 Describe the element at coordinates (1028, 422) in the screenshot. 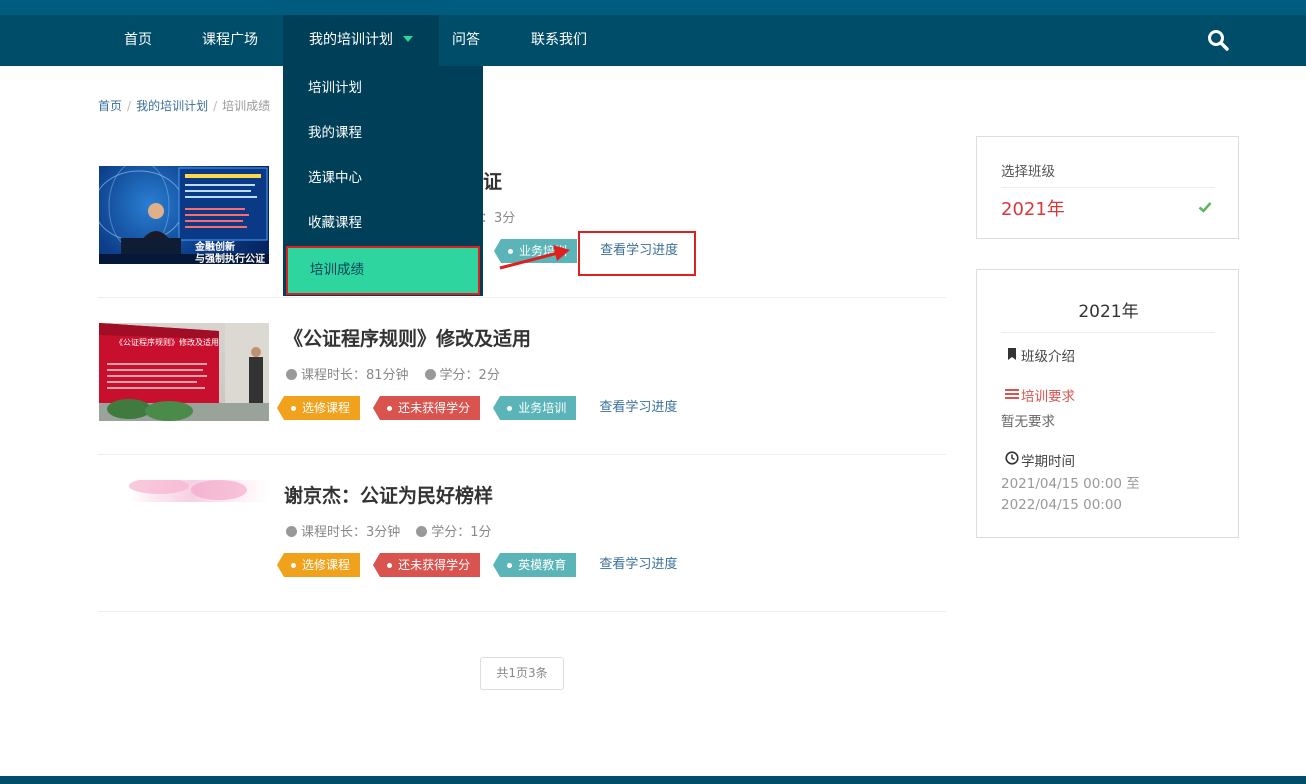

I see `training-requirement-text: 暂无要求` at that location.